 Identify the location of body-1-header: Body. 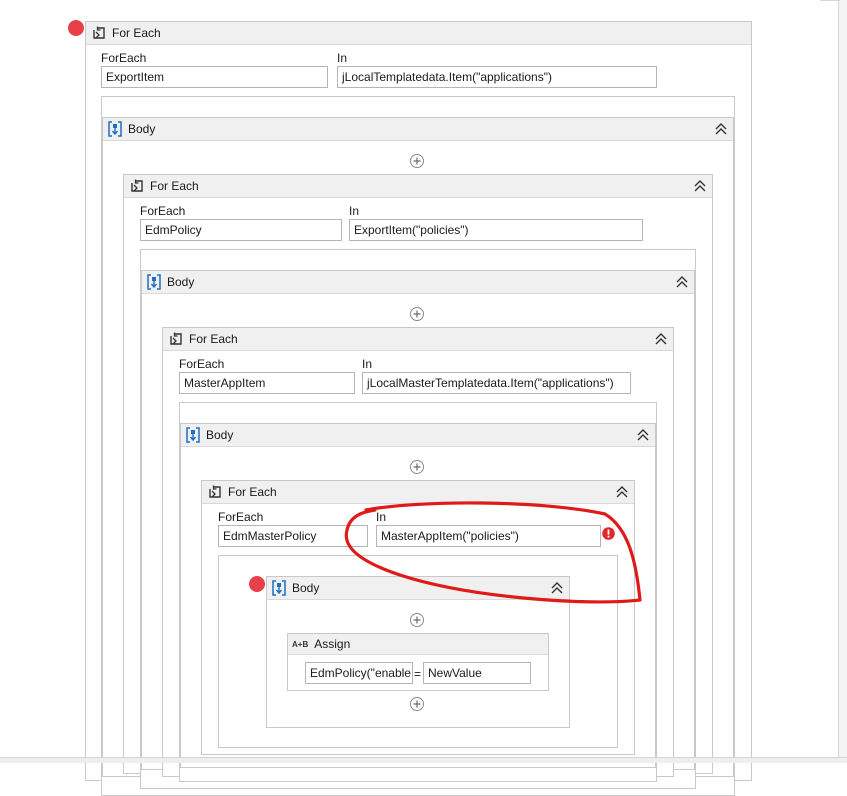
(418, 129).